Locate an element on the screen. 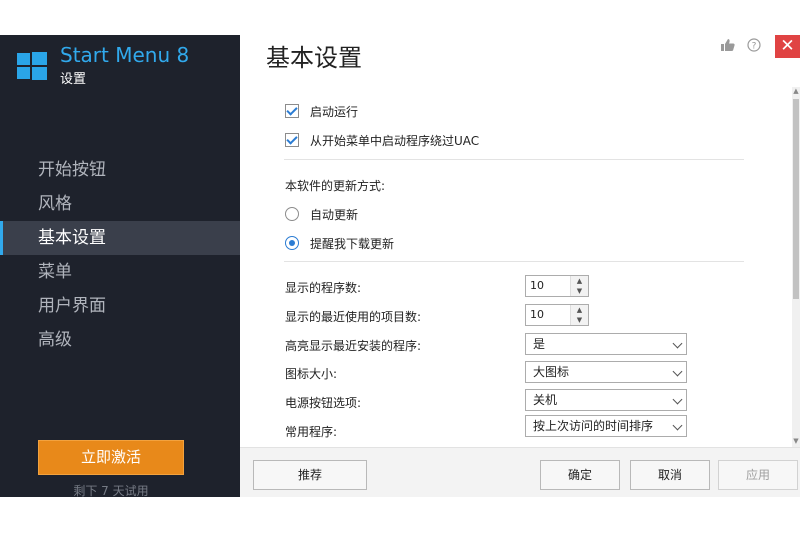 This screenshot has width=800, height=533. highlight-new-label: 高亮显示最近安装的程序: is located at coordinates (353, 346).